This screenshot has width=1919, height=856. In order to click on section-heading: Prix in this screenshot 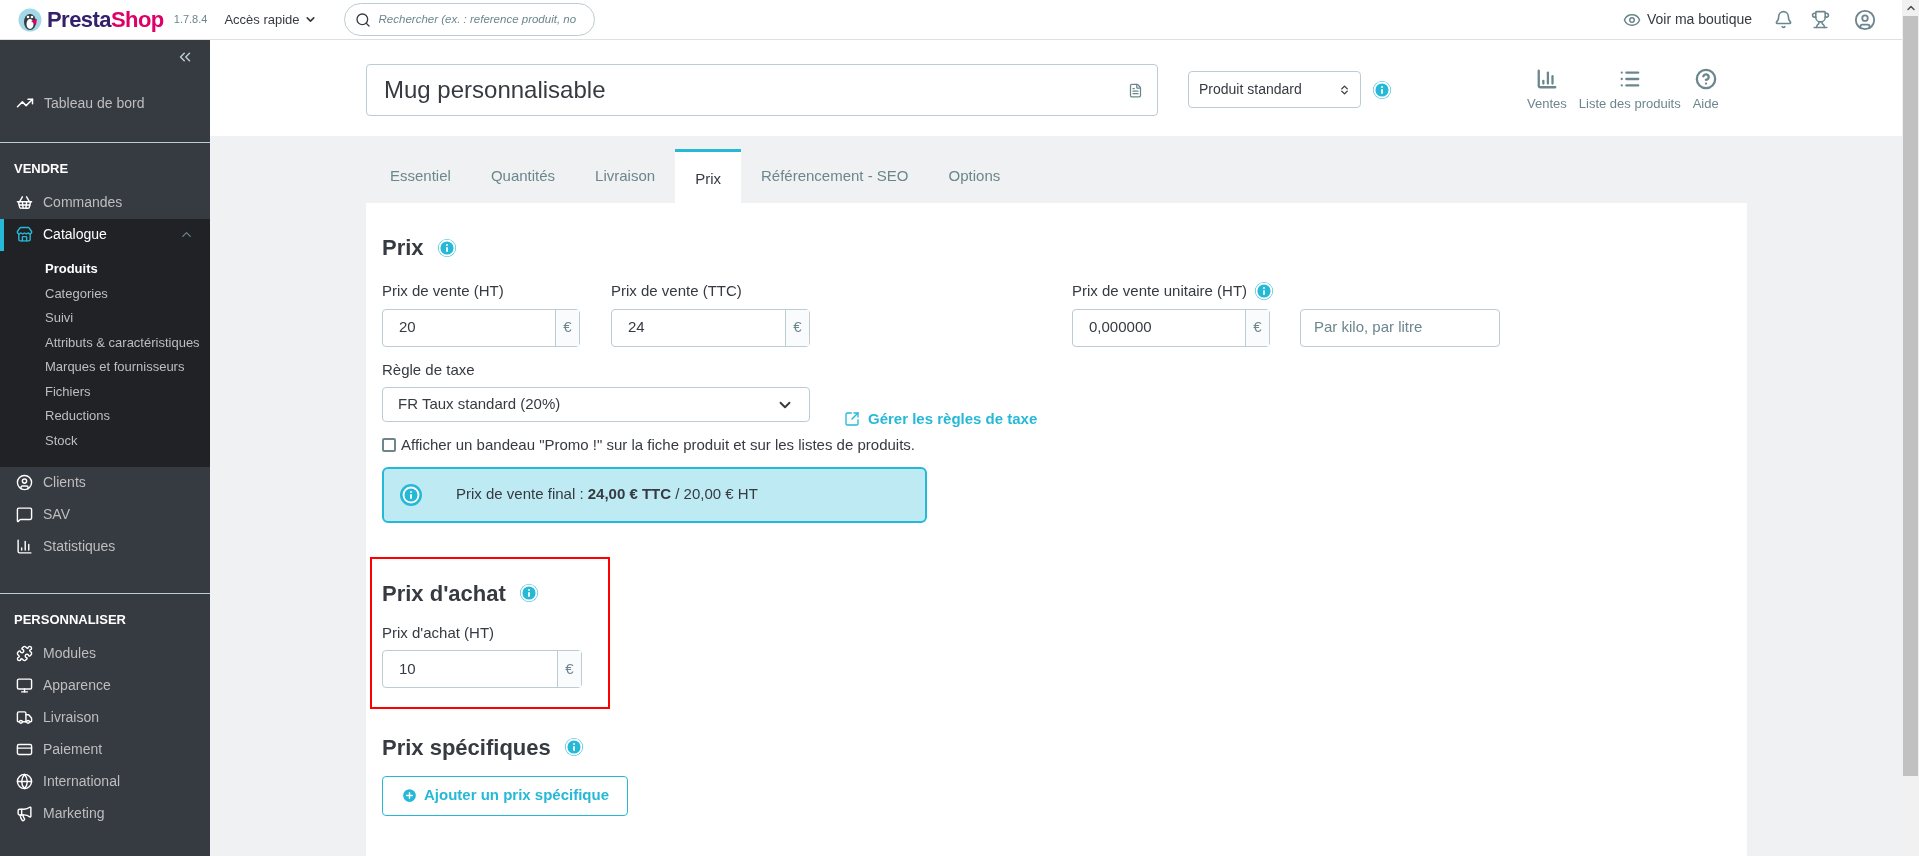, I will do `click(403, 248)`.